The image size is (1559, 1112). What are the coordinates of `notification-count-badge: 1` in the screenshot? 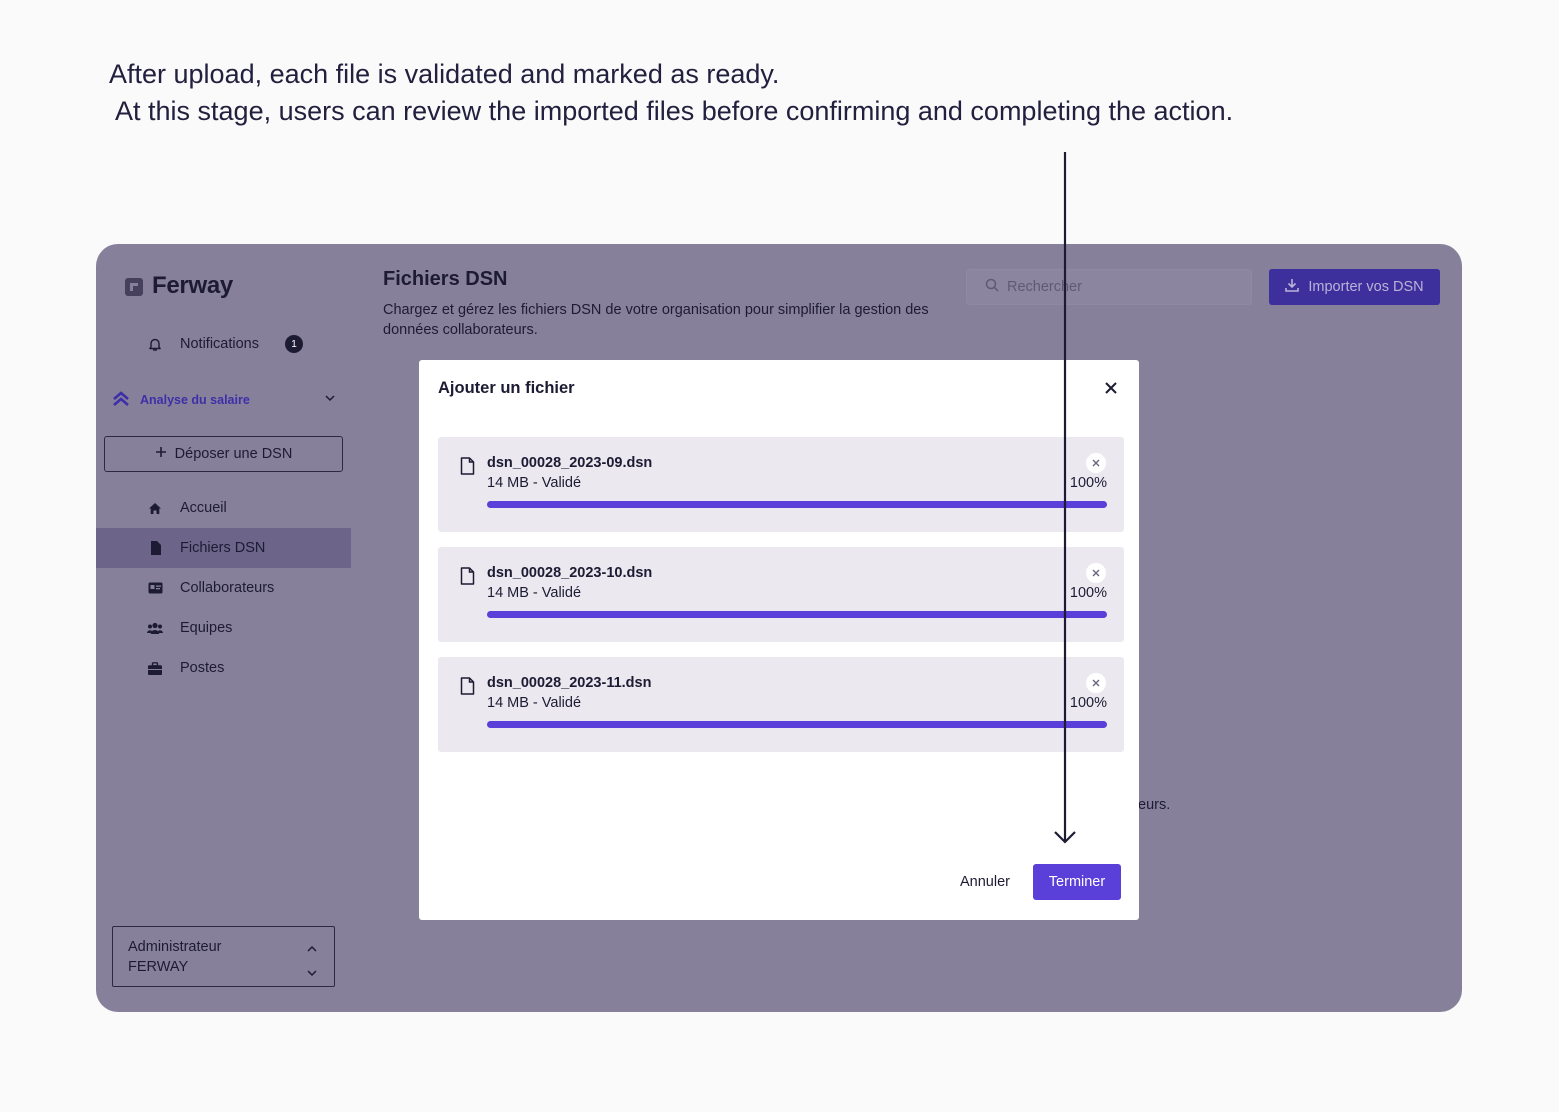 It's located at (294, 344).